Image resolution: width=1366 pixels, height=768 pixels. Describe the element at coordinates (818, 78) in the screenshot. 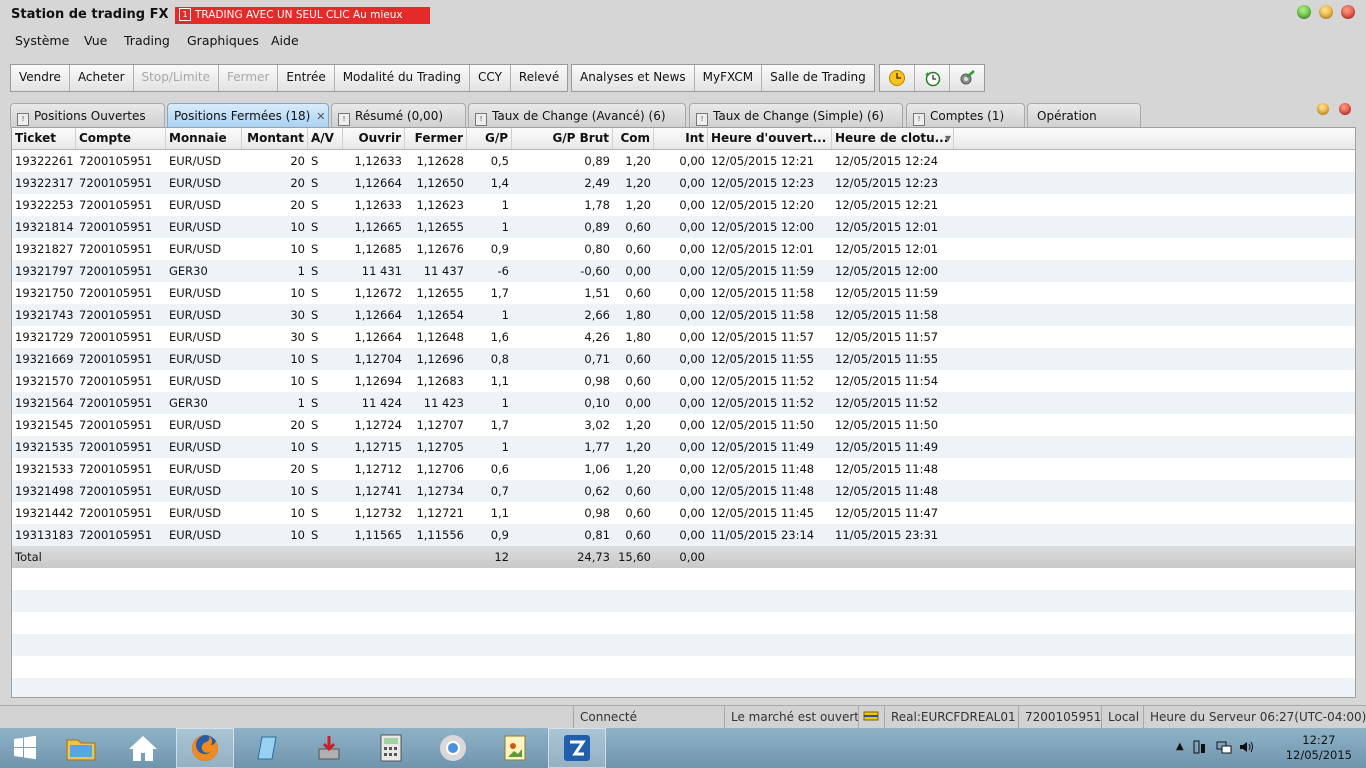

I see `trading-room-button: Salle de Trading` at that location.